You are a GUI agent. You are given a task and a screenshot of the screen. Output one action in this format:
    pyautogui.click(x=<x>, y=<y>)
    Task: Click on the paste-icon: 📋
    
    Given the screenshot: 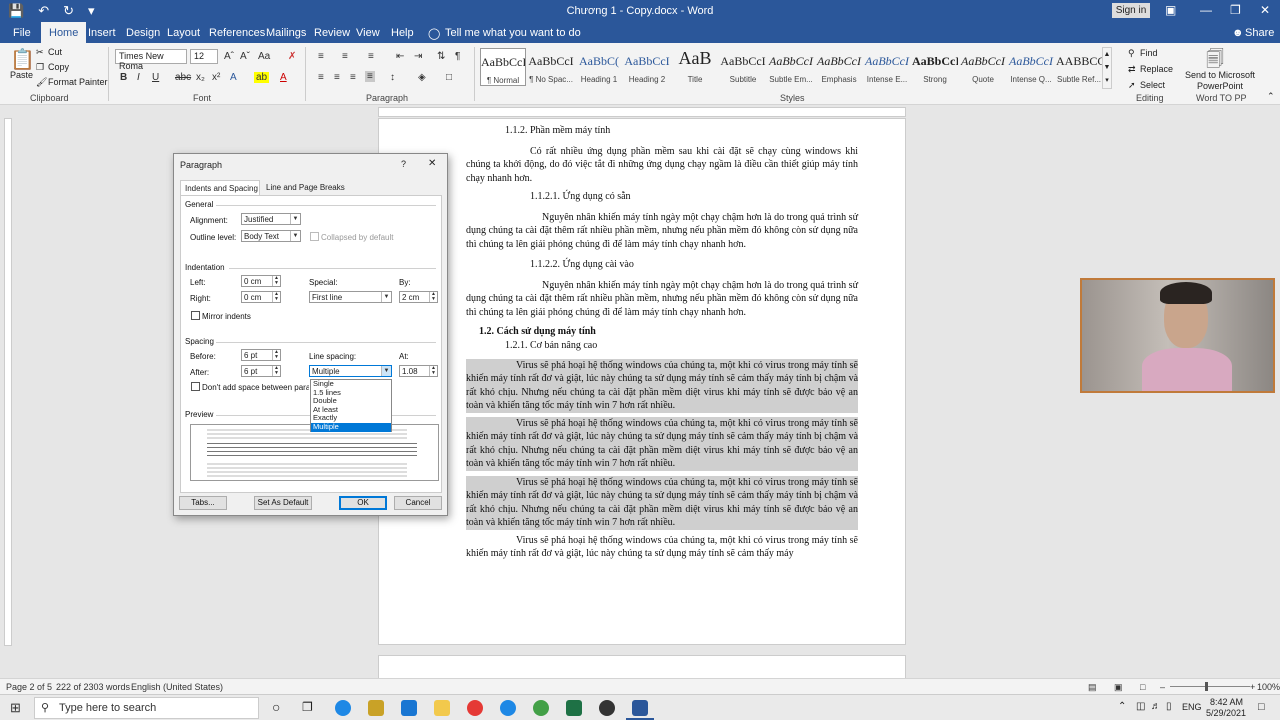 What is the action you would take?
    pyautogui.click(x=22, y=59)
    